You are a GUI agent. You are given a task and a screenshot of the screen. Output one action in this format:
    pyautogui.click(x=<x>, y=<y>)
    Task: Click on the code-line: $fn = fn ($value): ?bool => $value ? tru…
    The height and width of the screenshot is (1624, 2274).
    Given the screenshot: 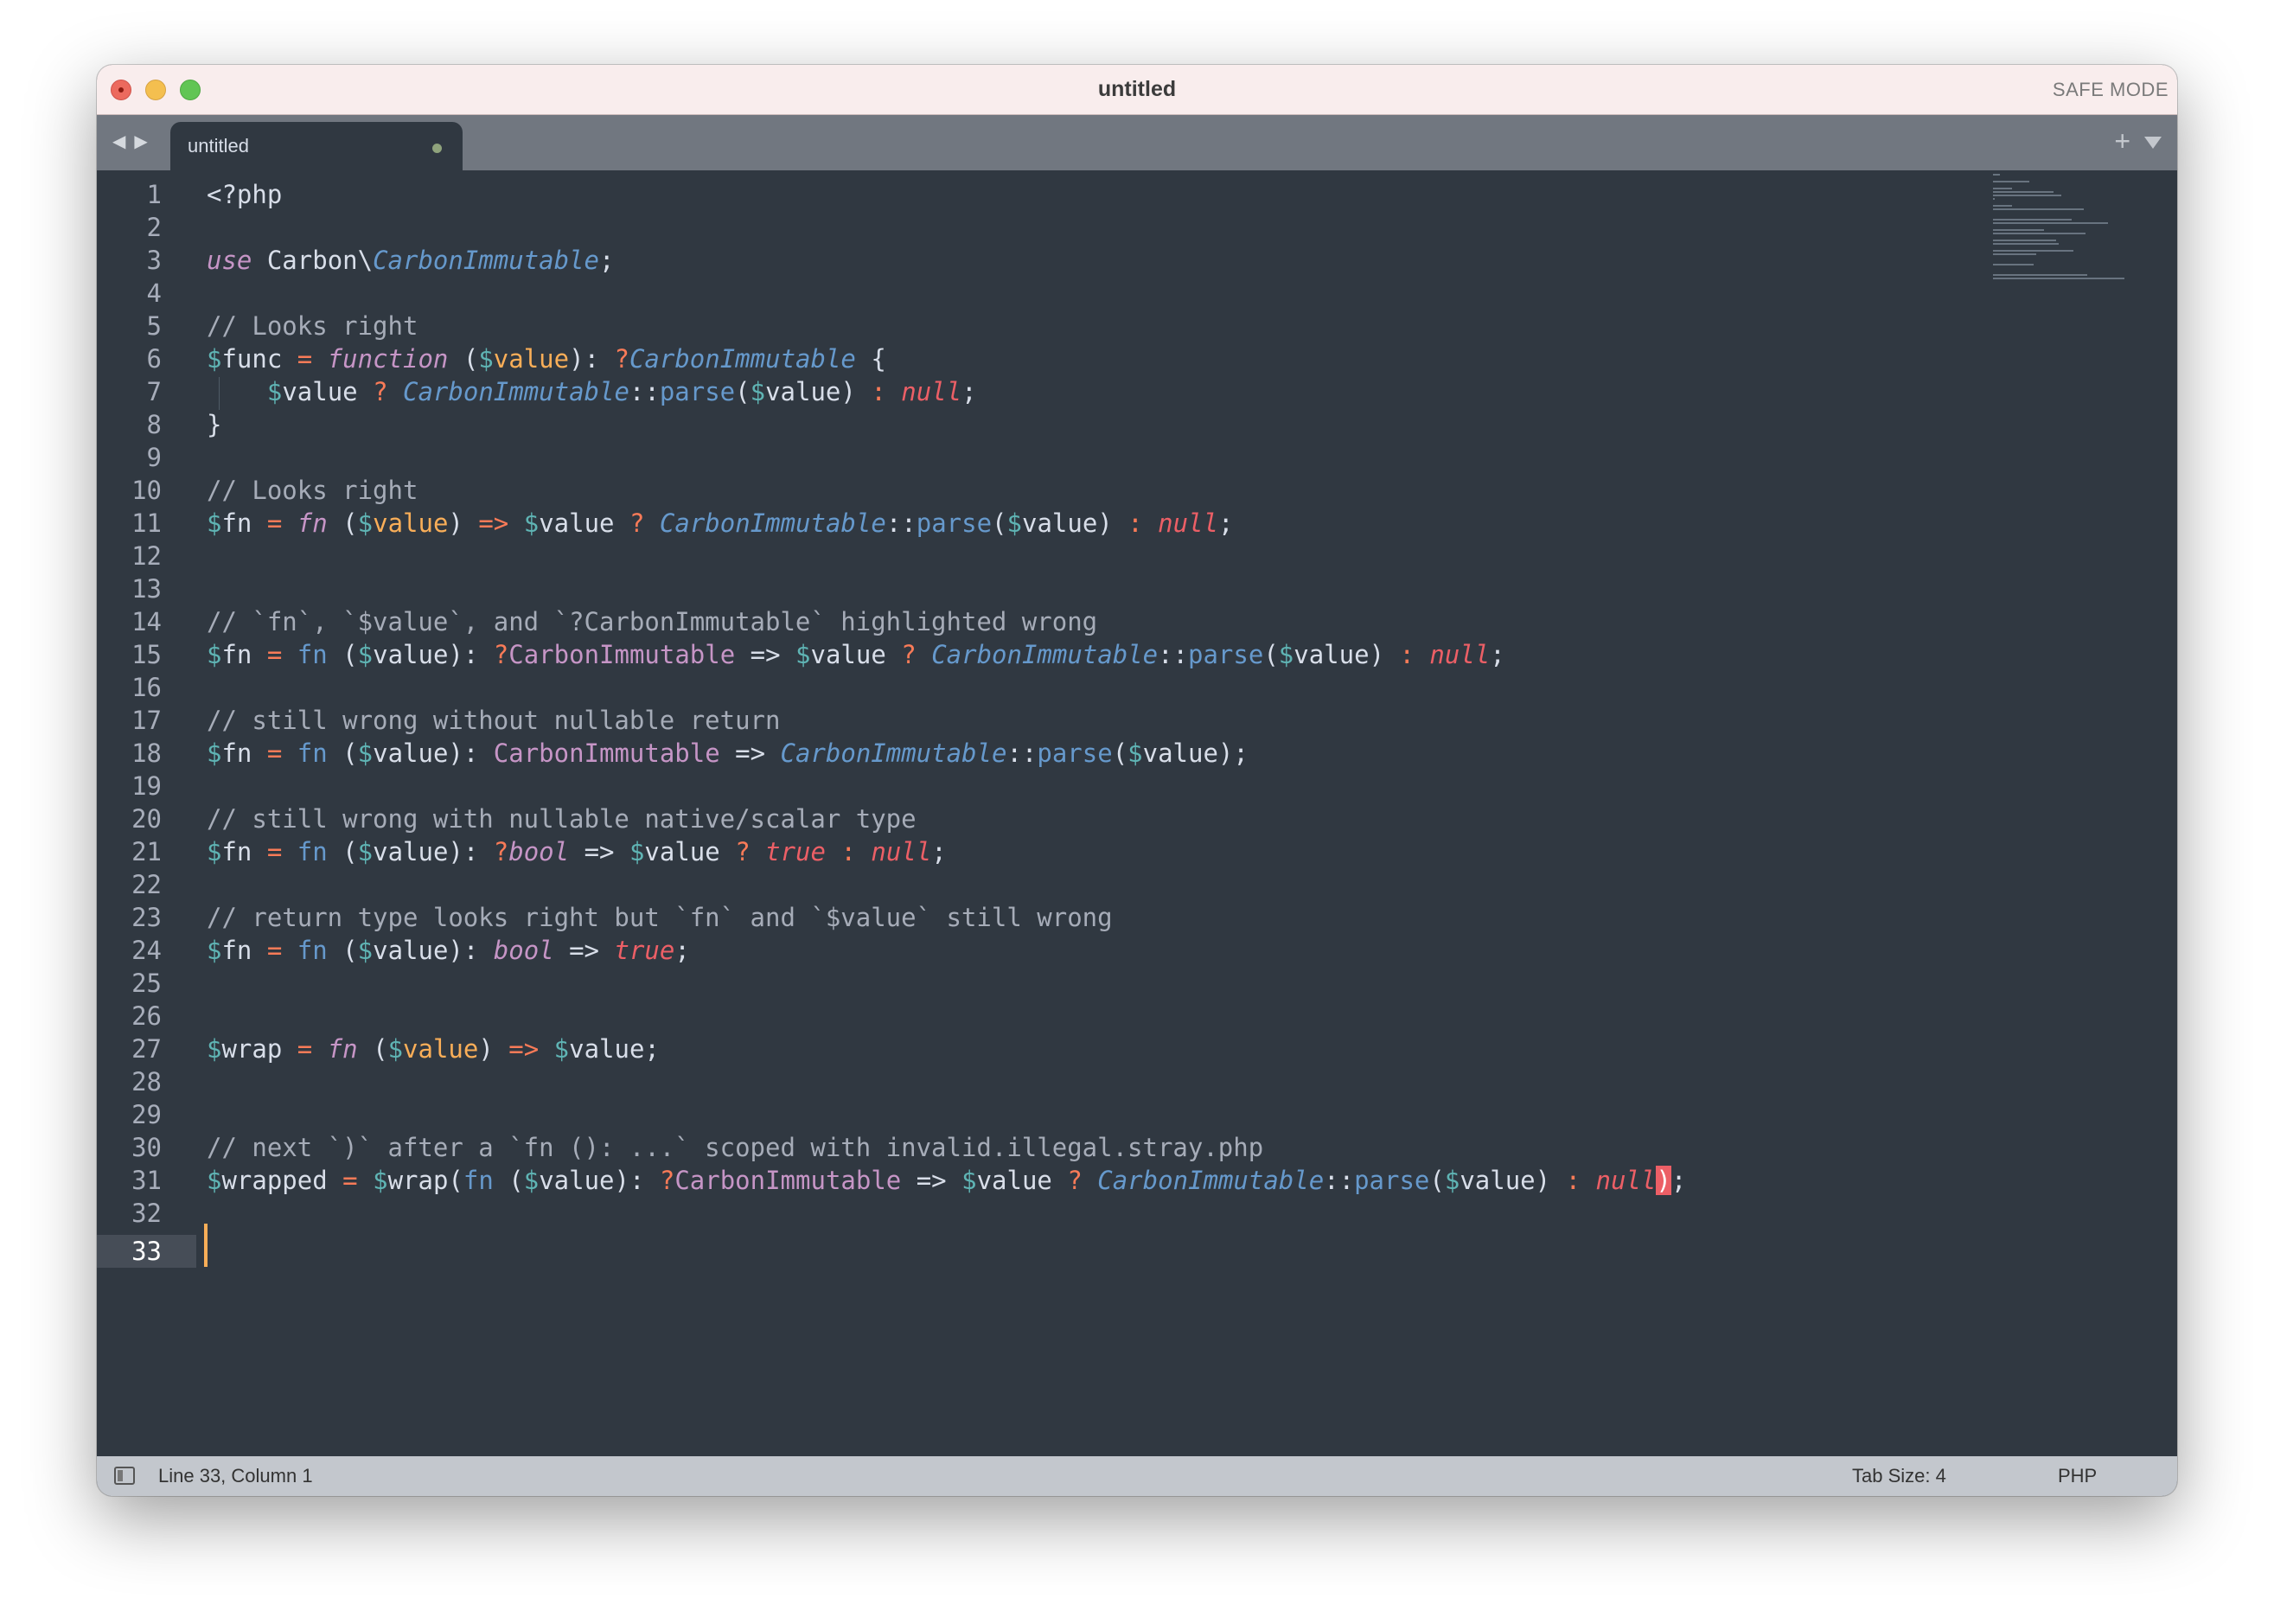 What is the action you would take?
    pyautogui.click(x=577, y=851)
    